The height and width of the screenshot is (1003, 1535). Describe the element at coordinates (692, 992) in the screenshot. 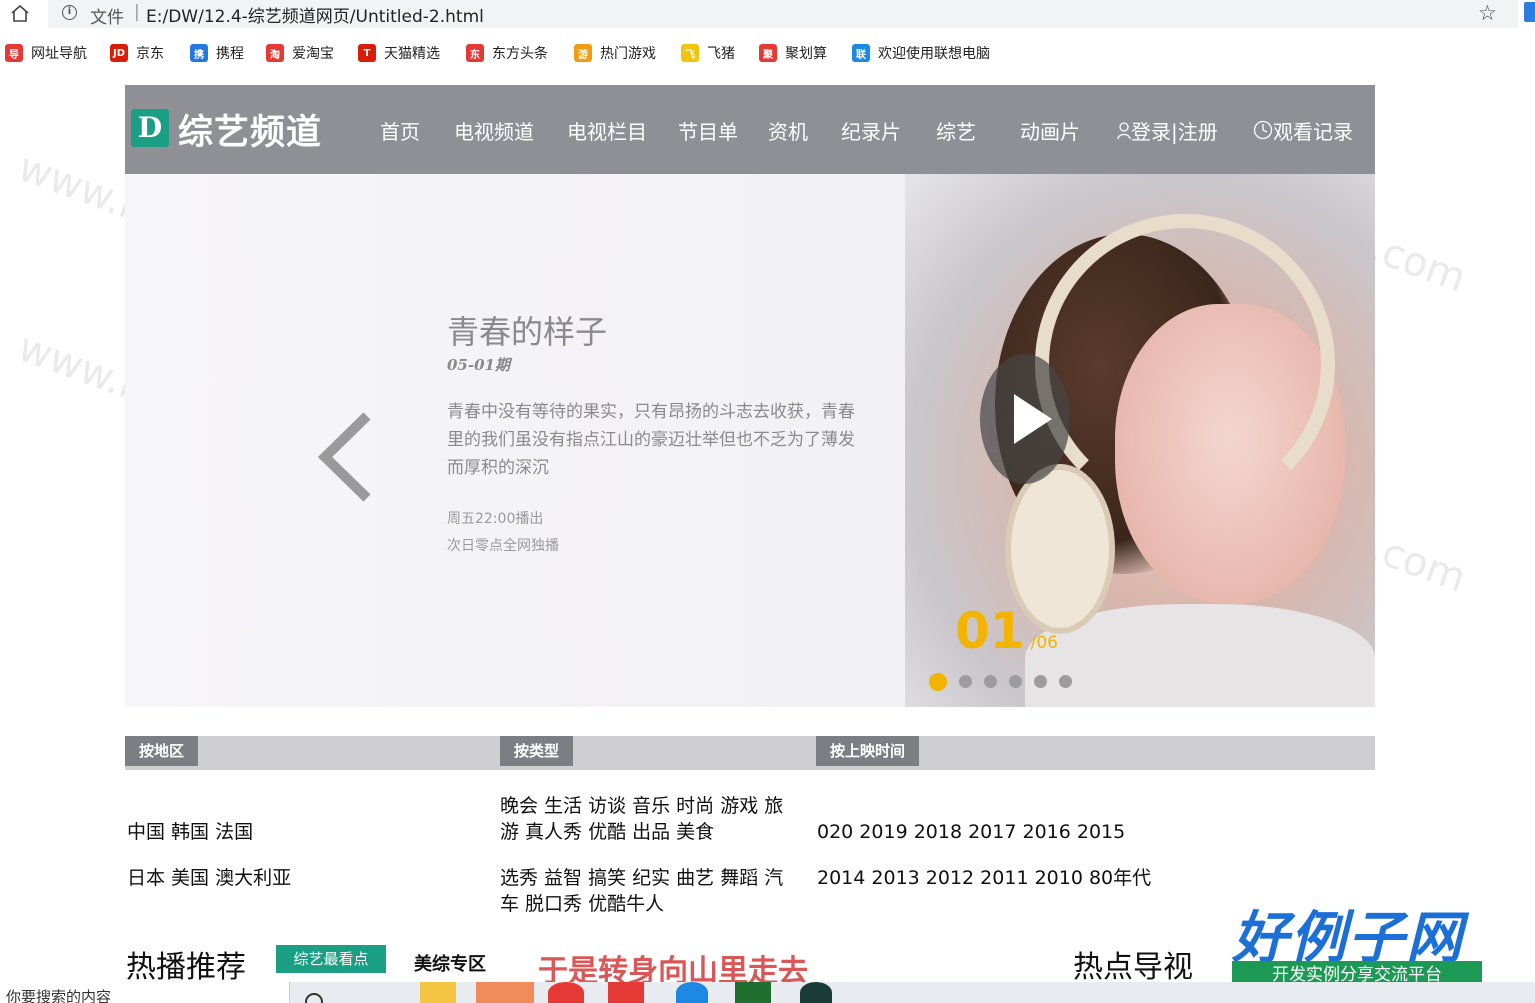

I see `browser-icon` at that location.